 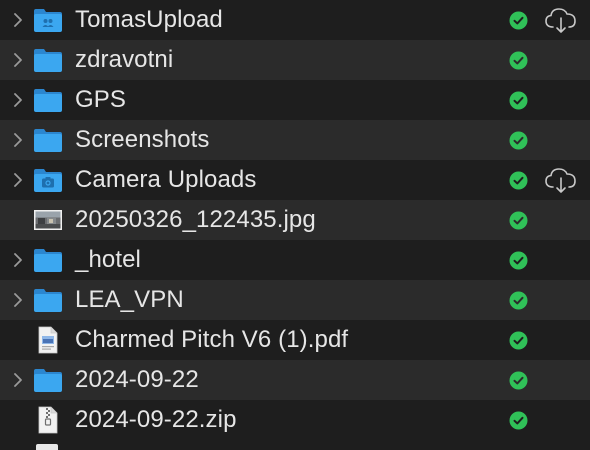 I want to click on file-row-jpg: 20250326_122435.jpg, so click(x=295, y=220).